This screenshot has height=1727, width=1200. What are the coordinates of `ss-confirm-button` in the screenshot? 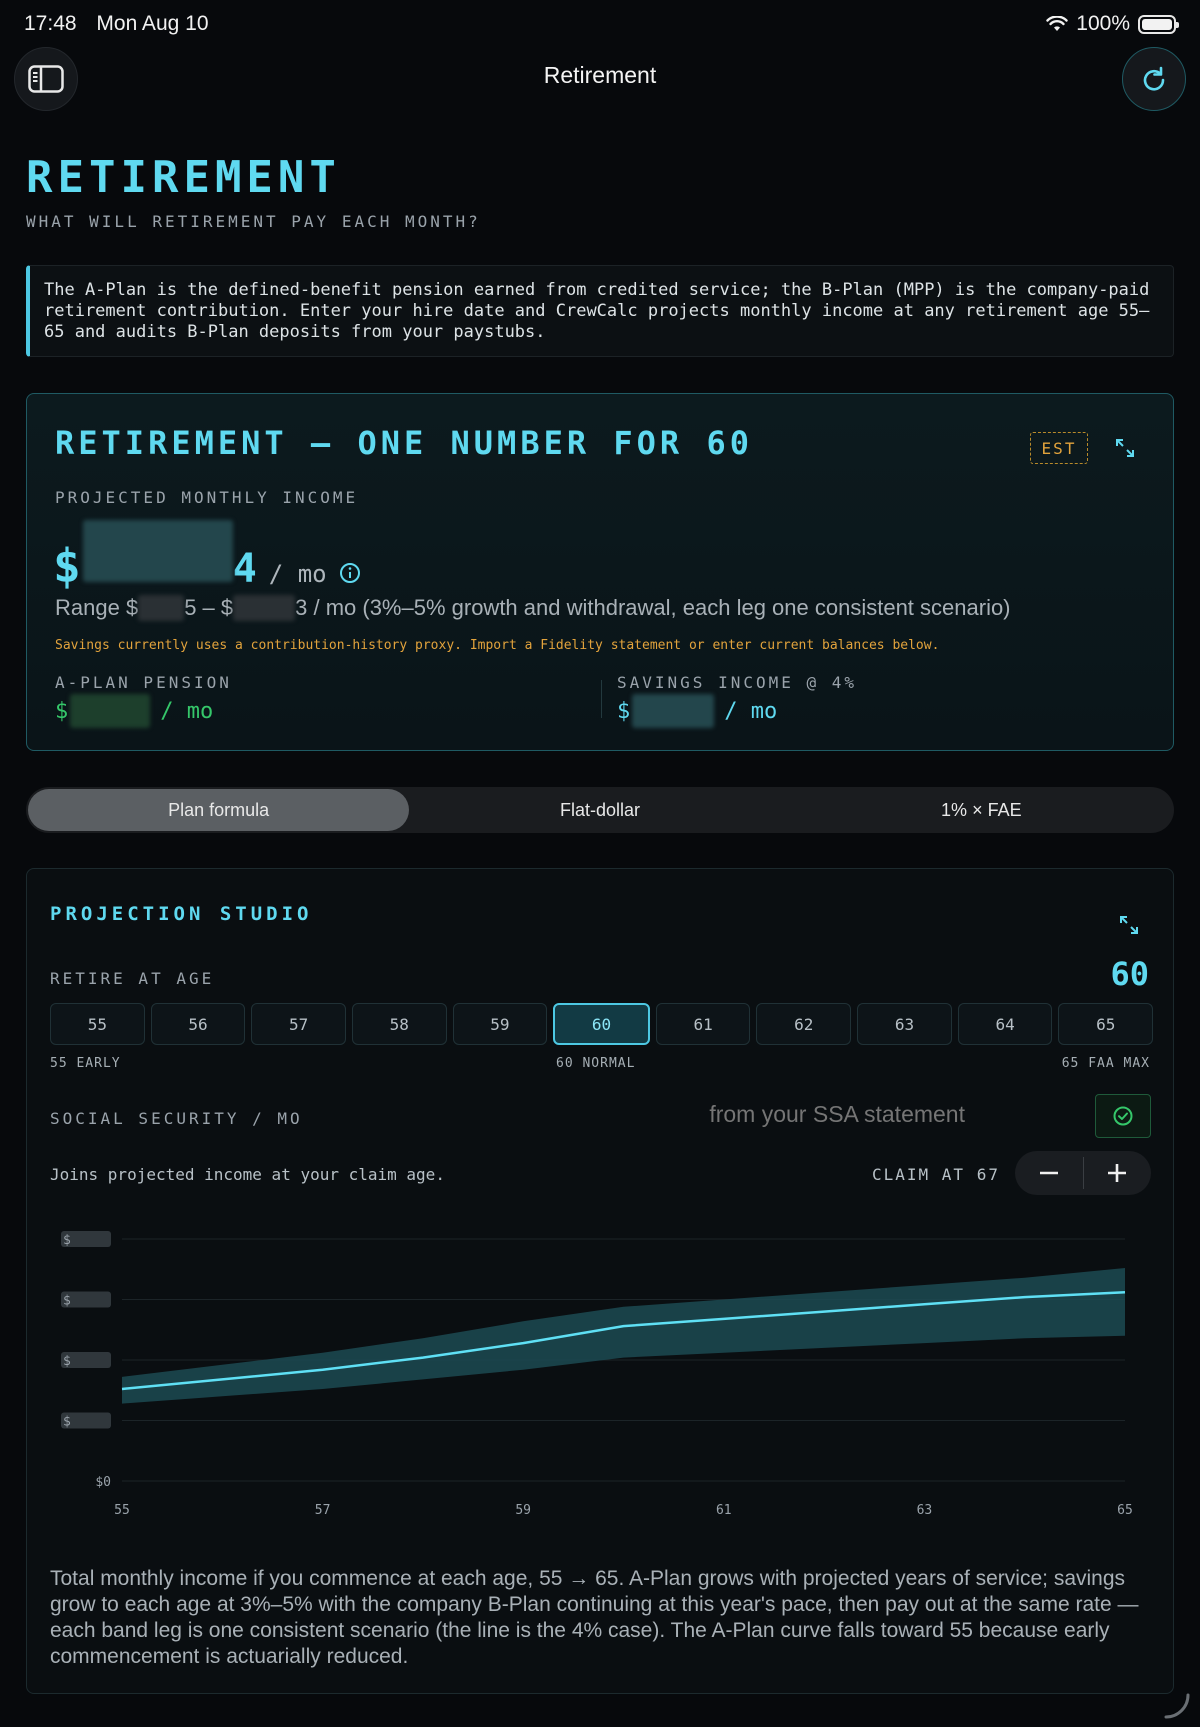 It's located at (1123, 1116).